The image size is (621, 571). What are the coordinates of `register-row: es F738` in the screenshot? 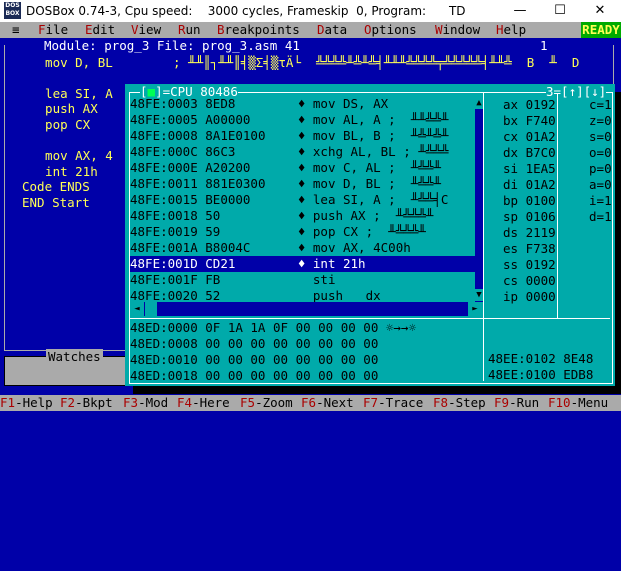 It's located at (529, 249).